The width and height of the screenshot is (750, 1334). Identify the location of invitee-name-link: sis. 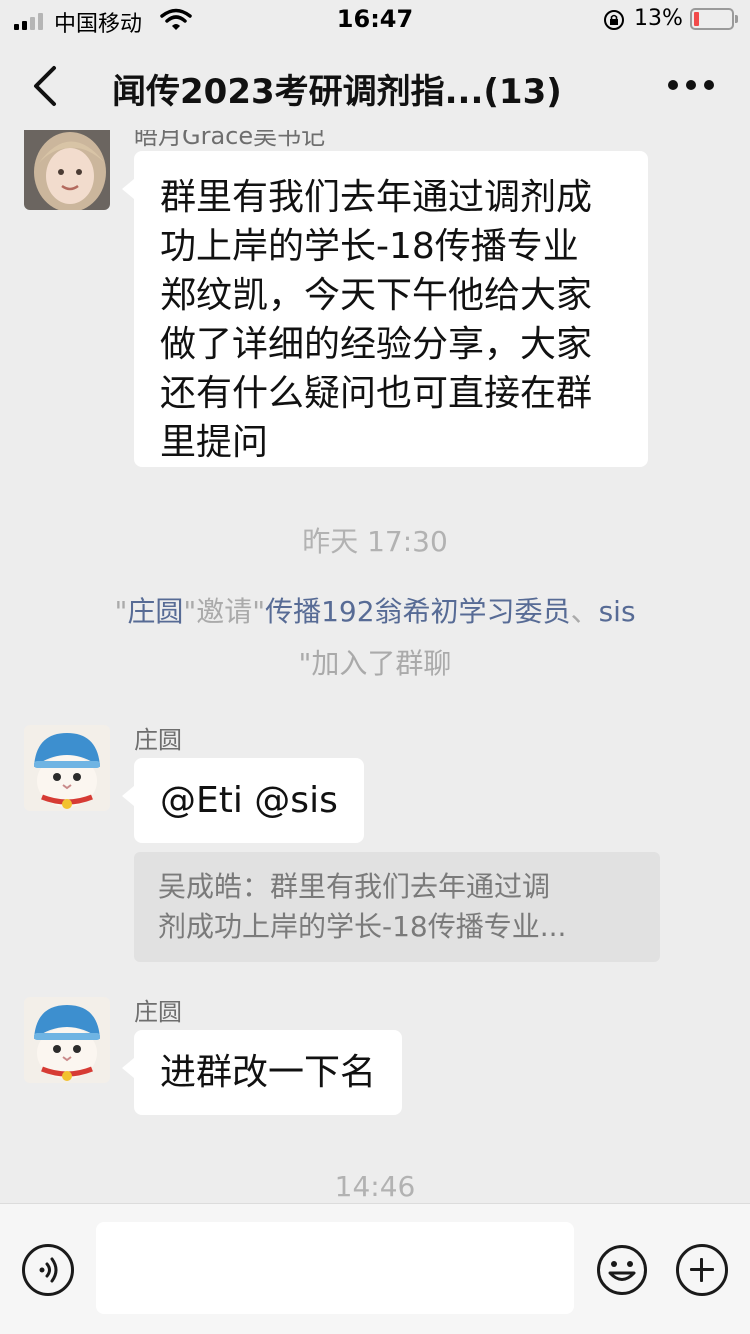
(617, 611).